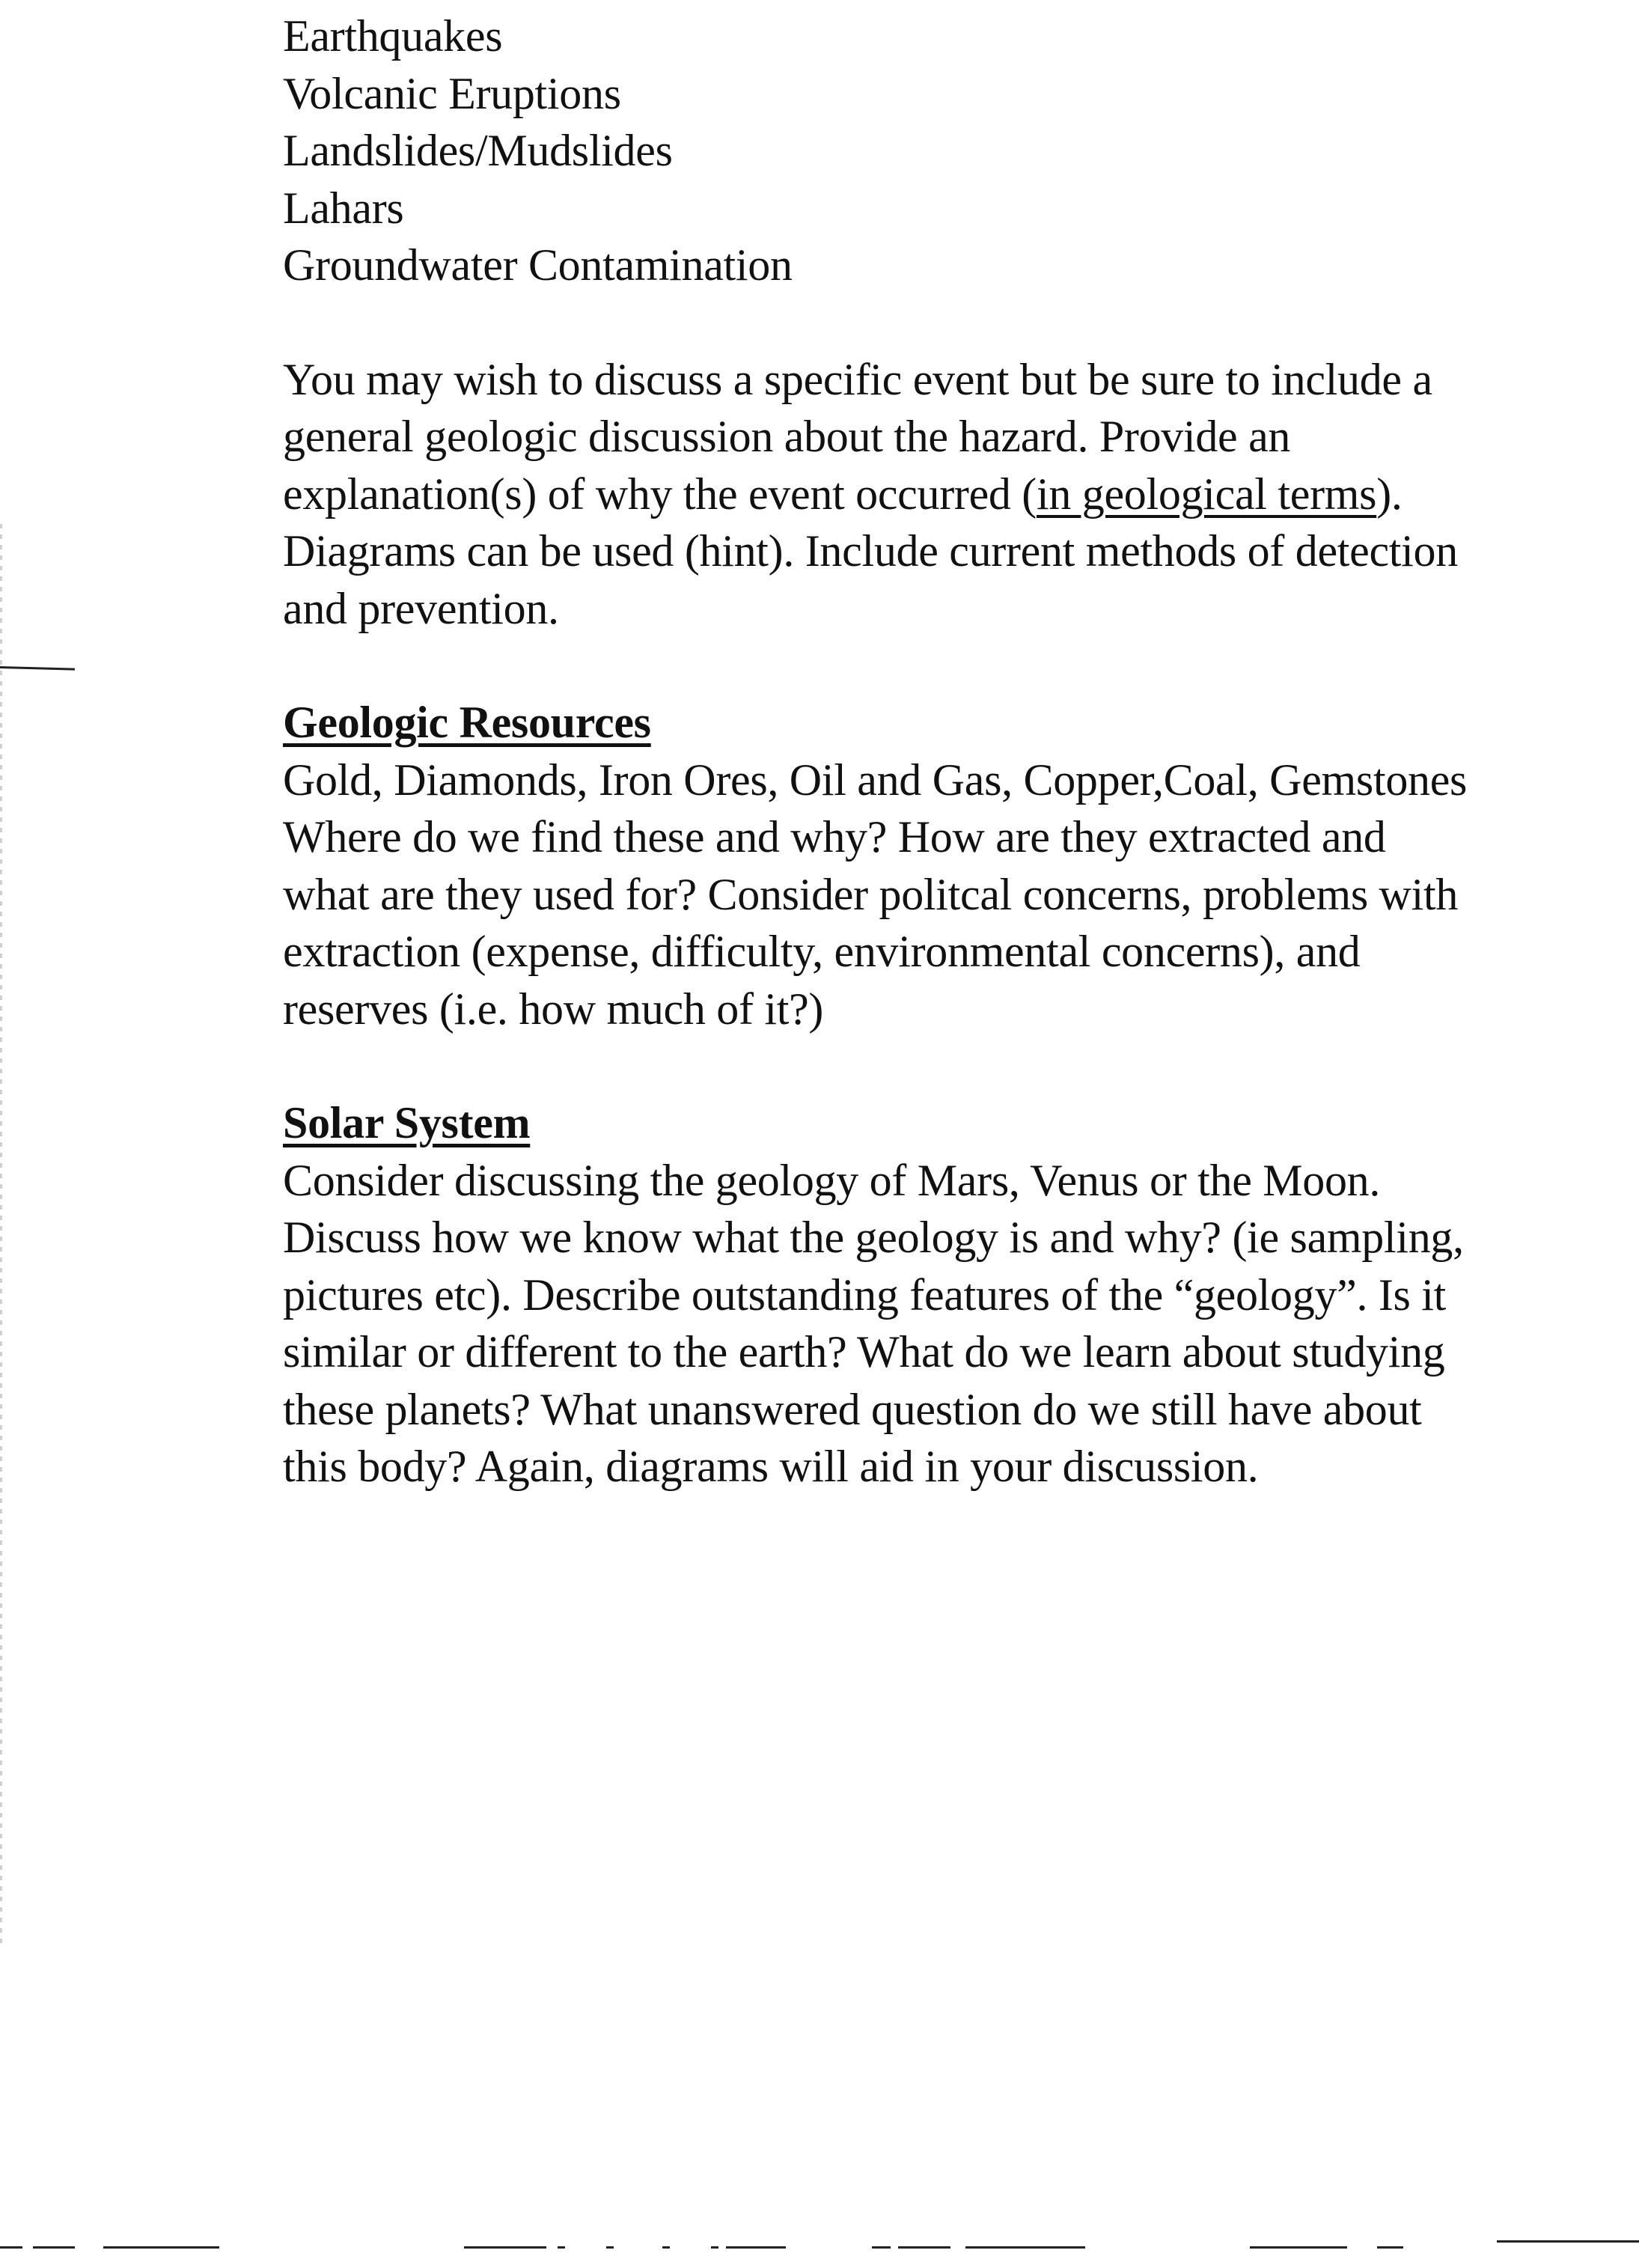 This screenshot has width=1639, height=2268. Describe the element at coordinates (407, 1122) in the screenshot. I see `section-heading: Solar System` at that location.